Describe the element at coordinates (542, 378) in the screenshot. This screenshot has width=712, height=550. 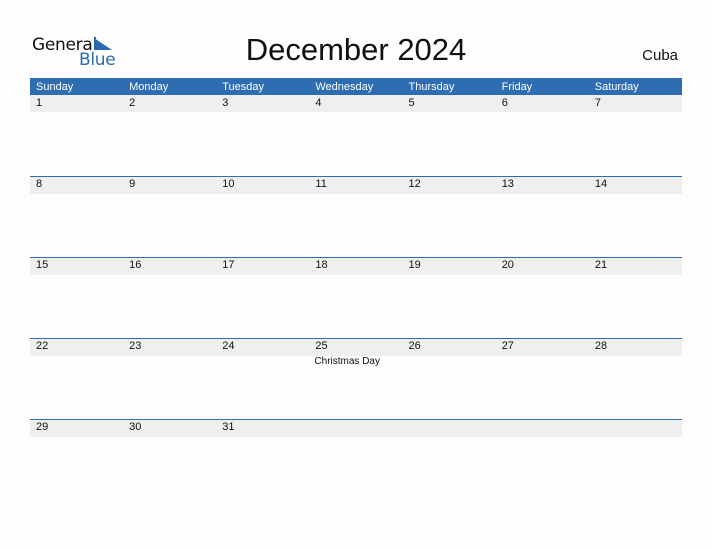
I see `day-cell: 27` at that location.